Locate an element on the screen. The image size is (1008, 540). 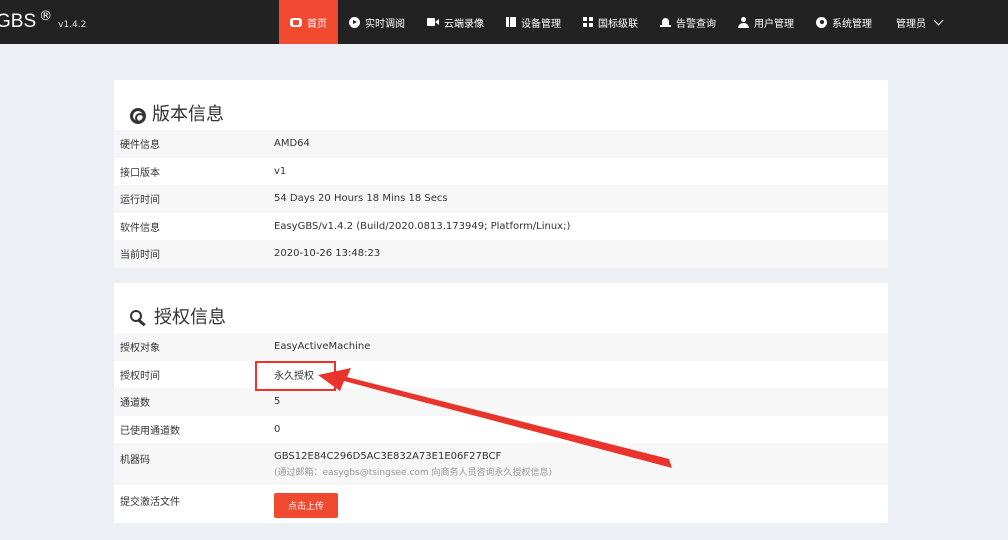
highlight-box is located at coordinates (295, 376).